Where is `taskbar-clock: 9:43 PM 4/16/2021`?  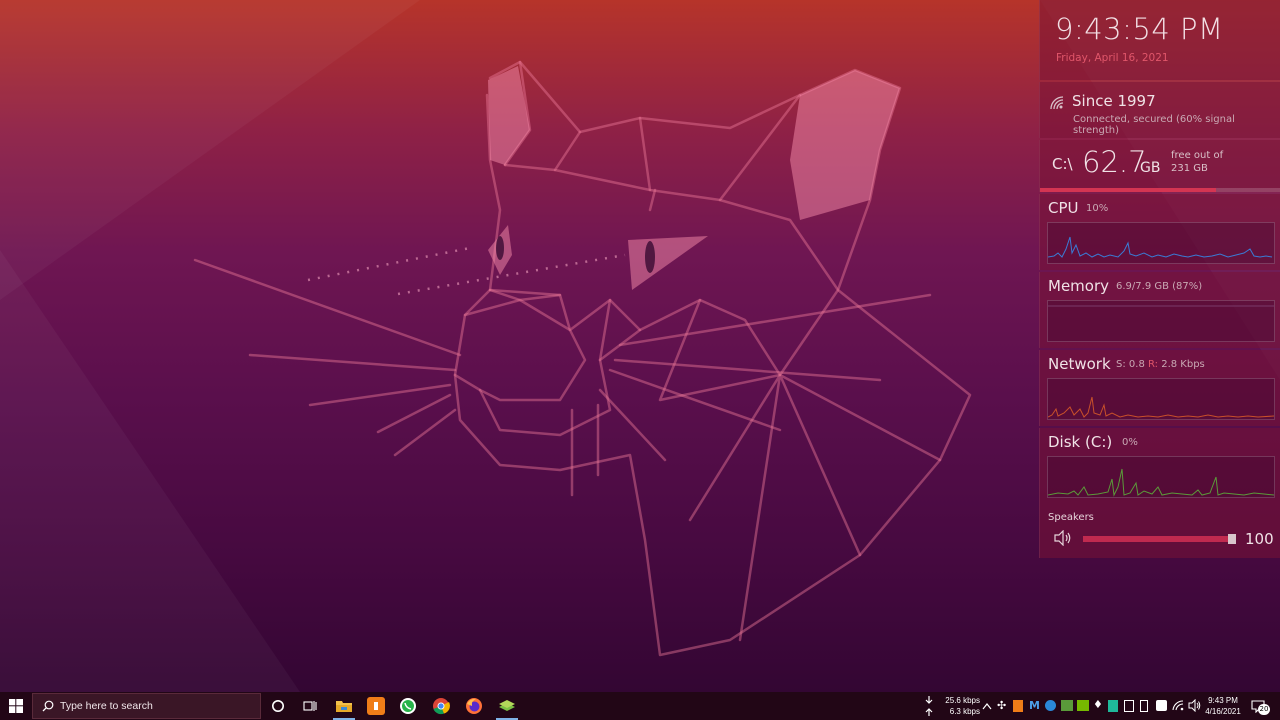
taskbar-clock: 9:43 PM 4/16/2021 is located at coordinates (1223, 706).